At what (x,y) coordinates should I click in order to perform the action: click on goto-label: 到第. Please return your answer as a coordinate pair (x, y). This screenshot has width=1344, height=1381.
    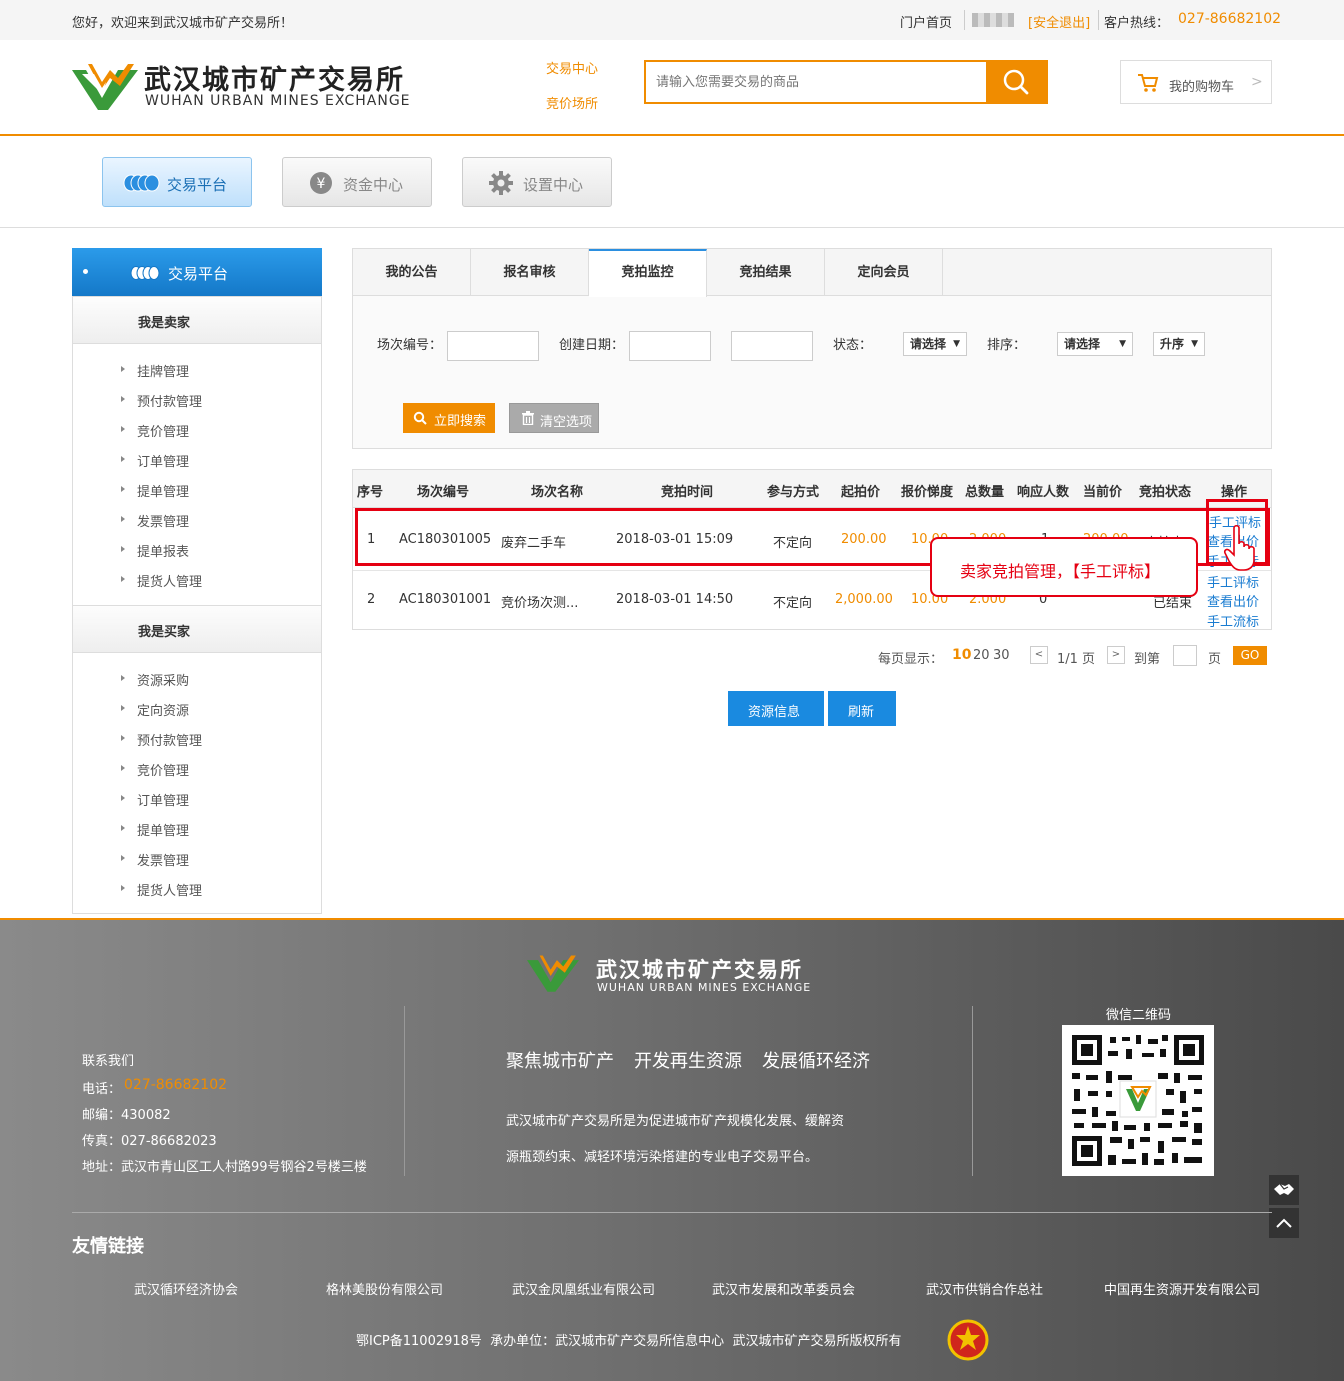
    Looking at the image, I should click on (1147, 659).